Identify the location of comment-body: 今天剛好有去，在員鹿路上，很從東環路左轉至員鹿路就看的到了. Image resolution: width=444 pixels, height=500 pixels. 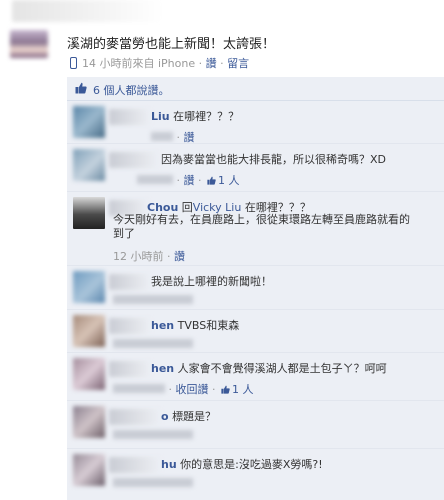
(261, 226).